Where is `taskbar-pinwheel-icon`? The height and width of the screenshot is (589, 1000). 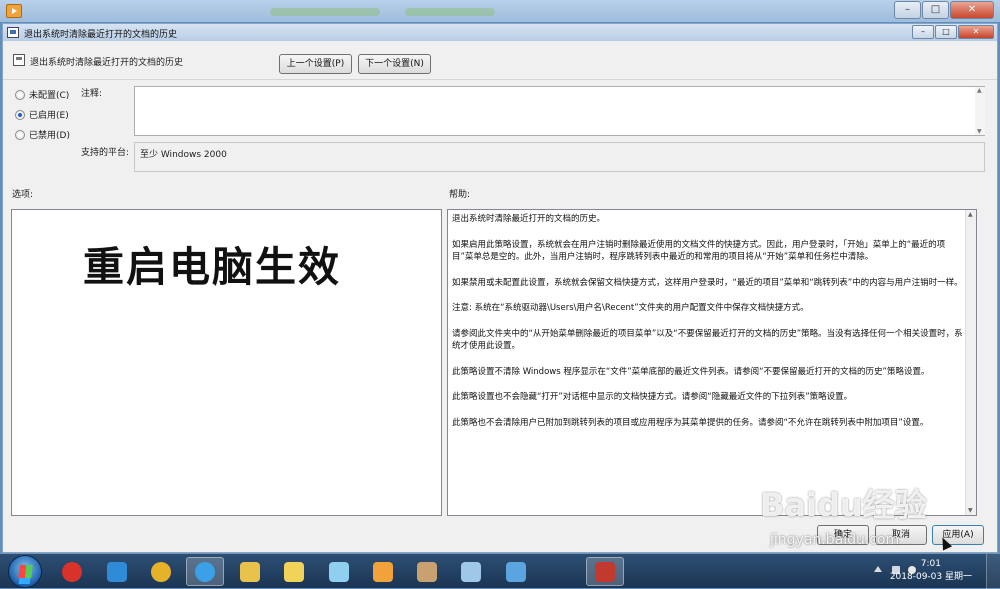
taskbar-pinwheel-icon is located at coordinates (339, 571).